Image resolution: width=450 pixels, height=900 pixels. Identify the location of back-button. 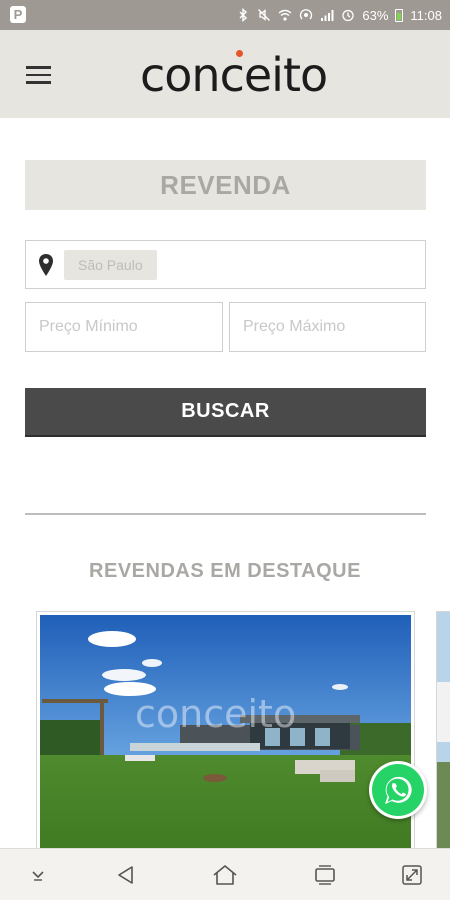
(126, 874).